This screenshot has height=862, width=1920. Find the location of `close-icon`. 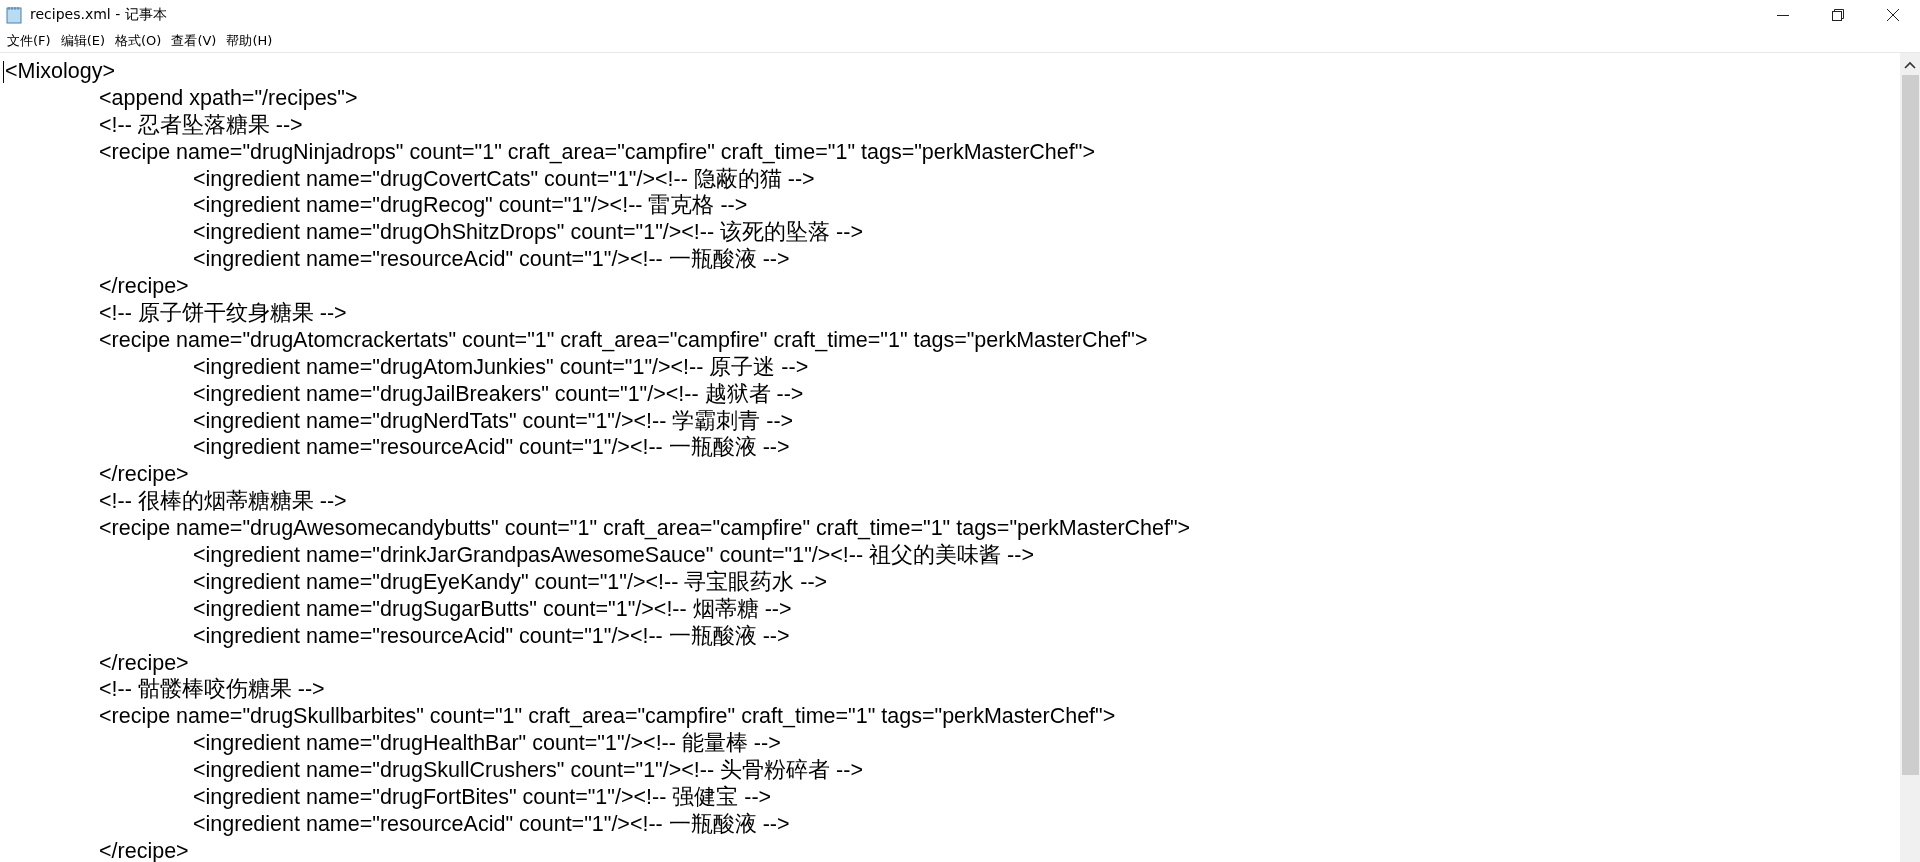

close-icon is located at coordinates (1892, 15).